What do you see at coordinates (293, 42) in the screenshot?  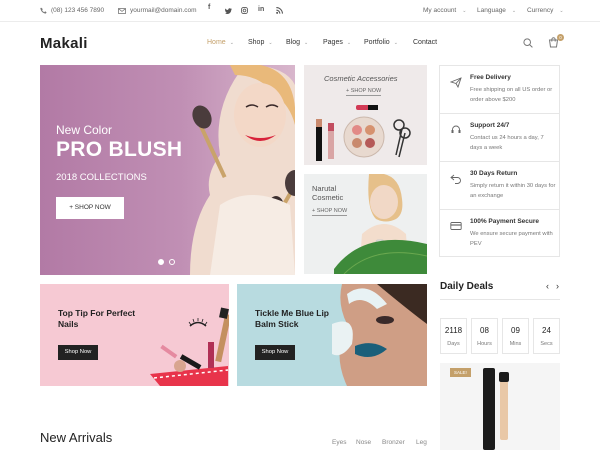 I see `nav-label: Blog` at bounding box center [293, 42].